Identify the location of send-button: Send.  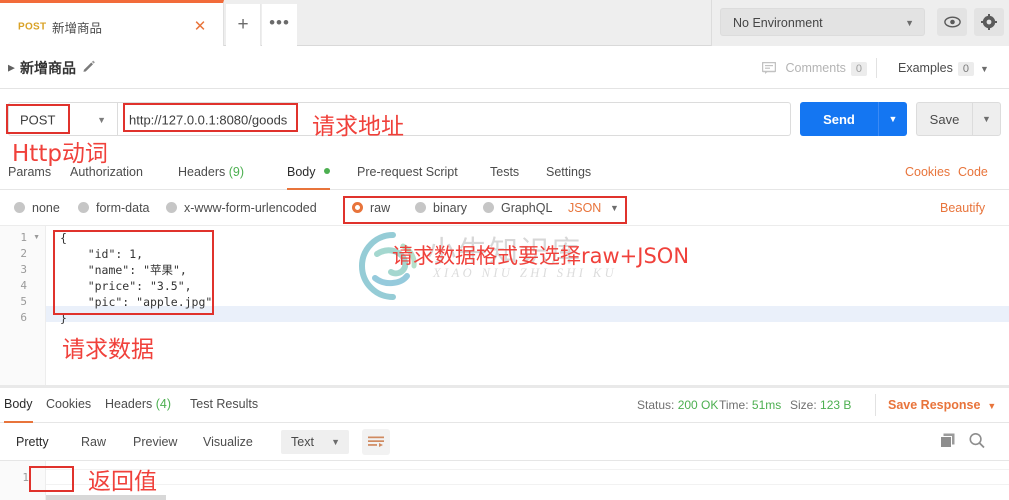
(839, 119).